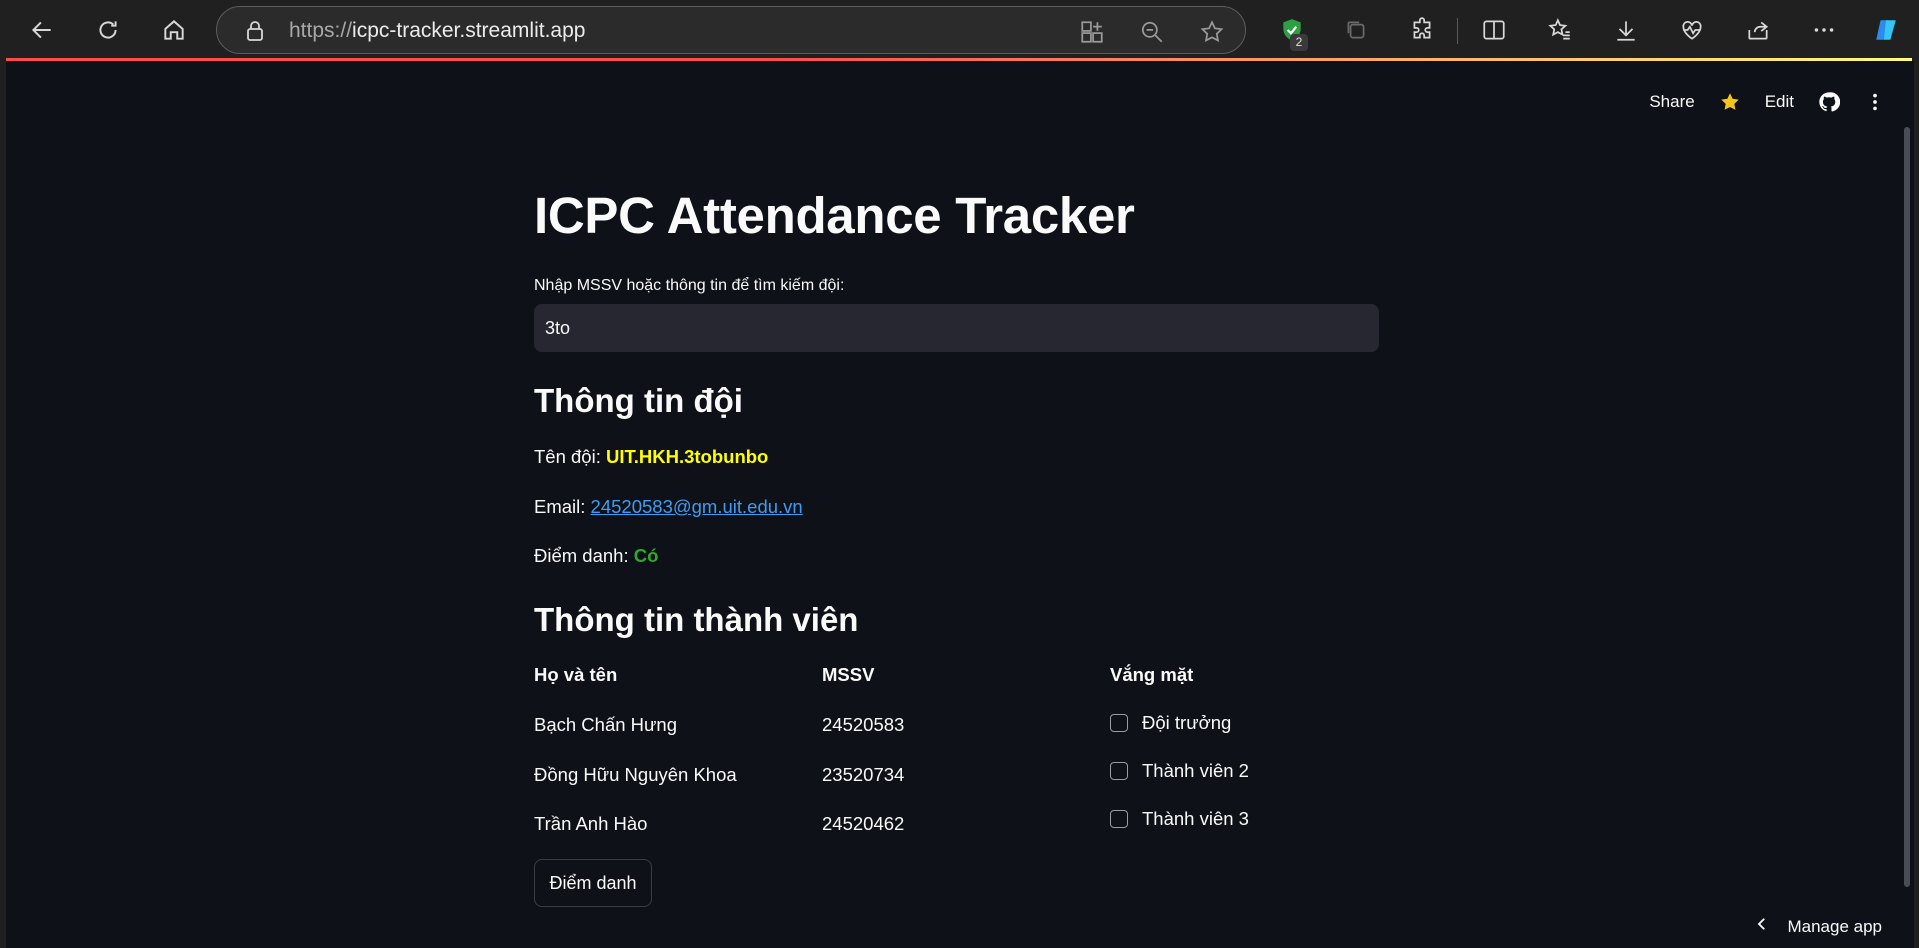 This screenshot has width=1919, height=948. I want to click on absent-checkbox-label: Thành viên 2, so click(1195, 771).